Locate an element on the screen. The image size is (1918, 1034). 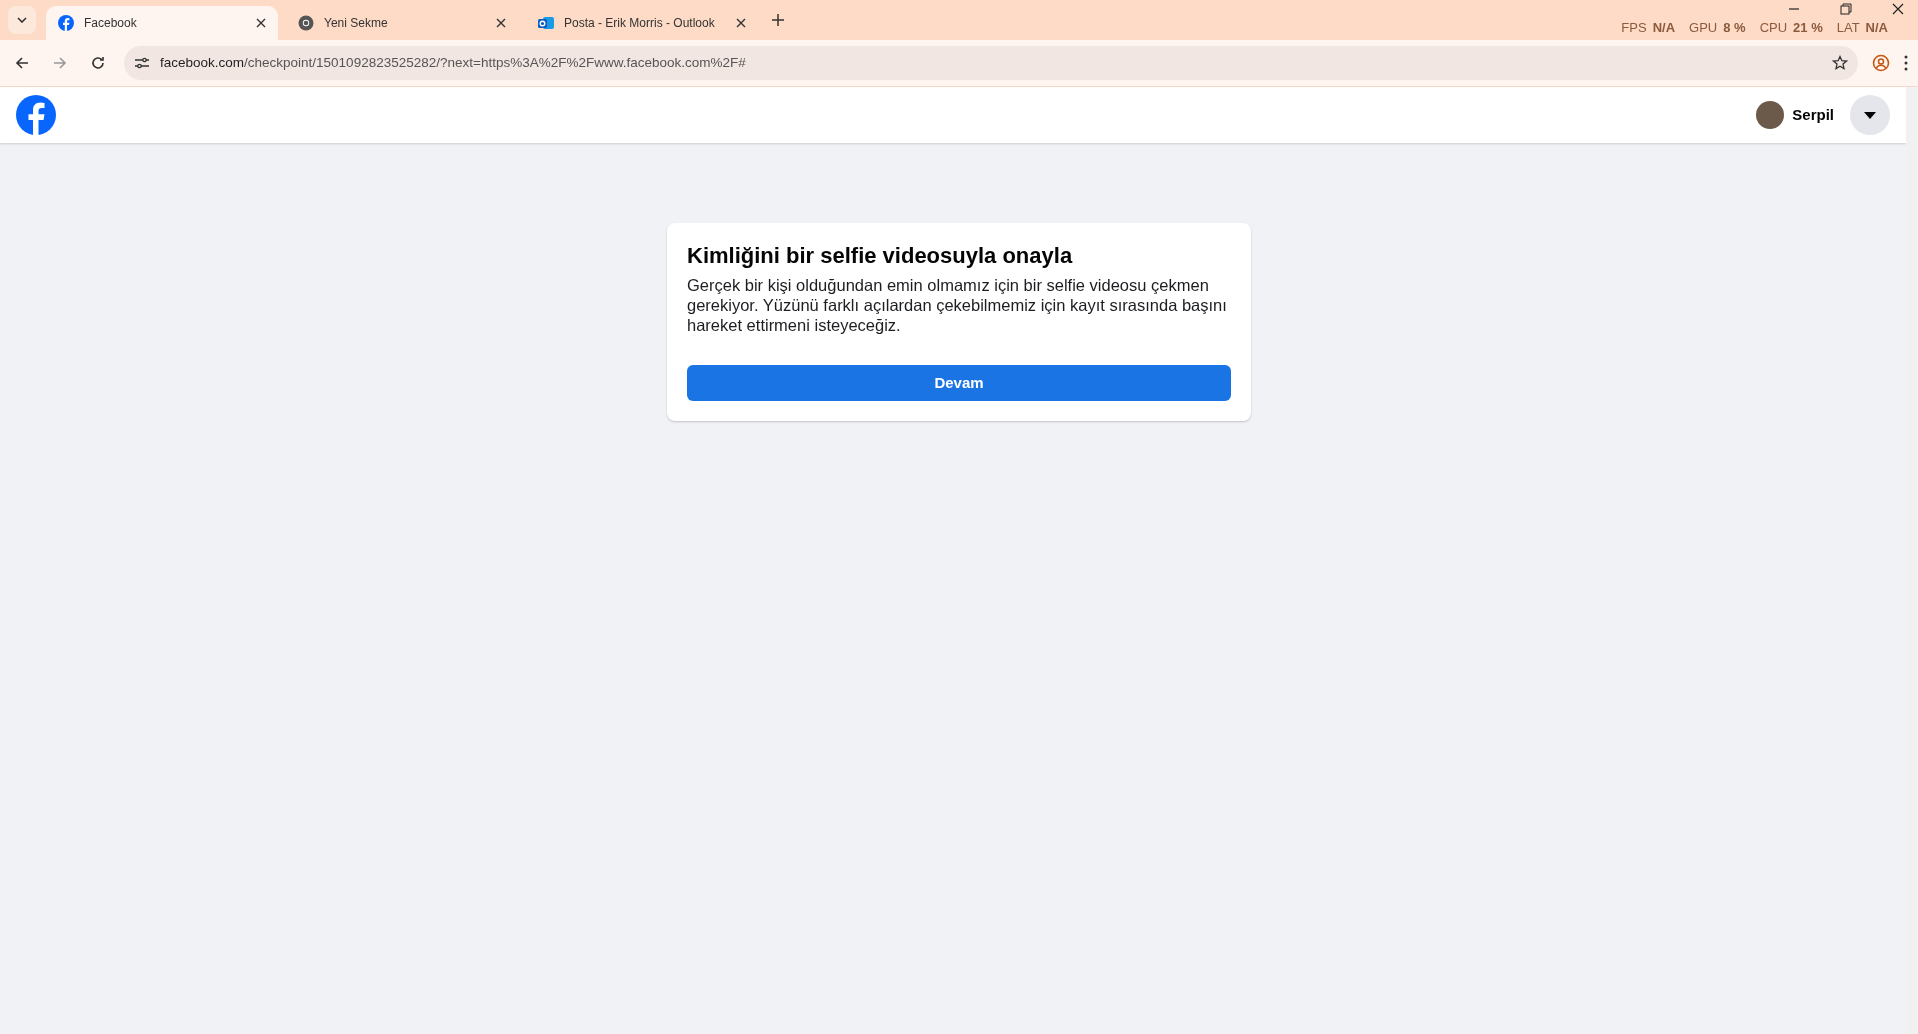
back-icon is located at coordinates (22, 63).